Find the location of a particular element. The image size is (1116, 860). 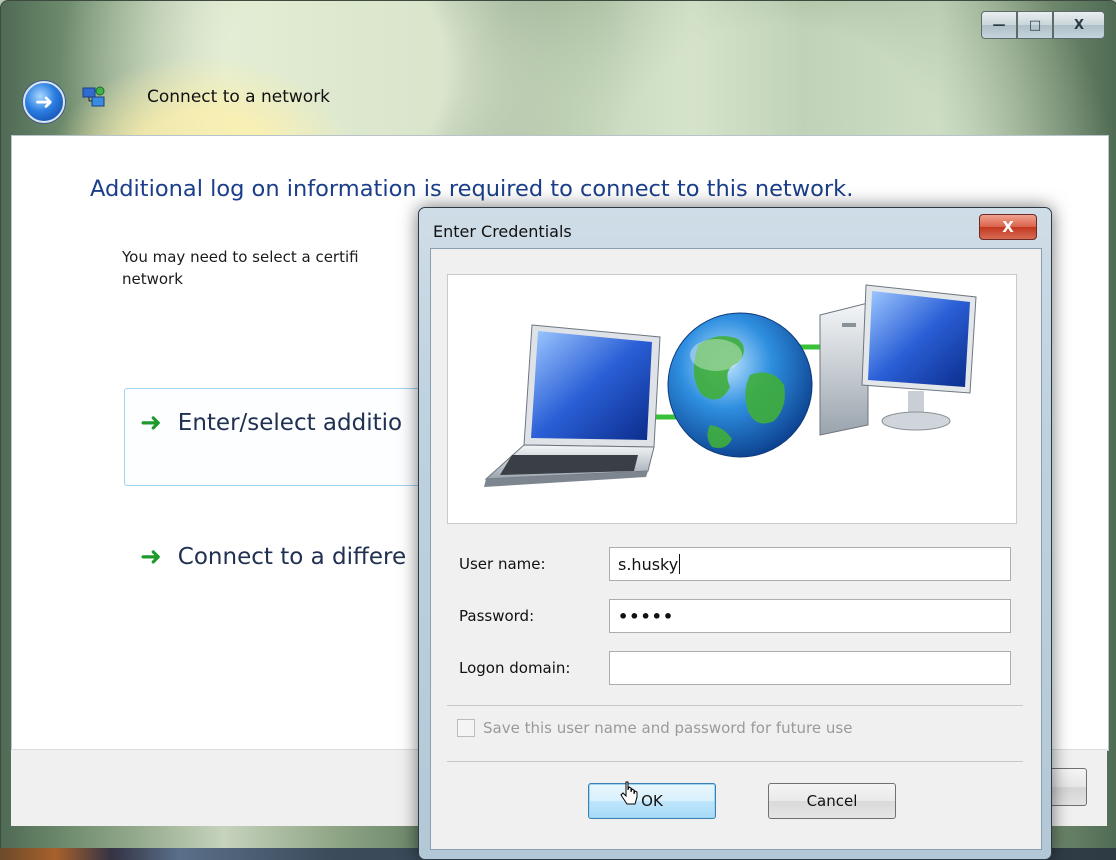

cancel-button: Cancel is located at coordinates (832, 801).